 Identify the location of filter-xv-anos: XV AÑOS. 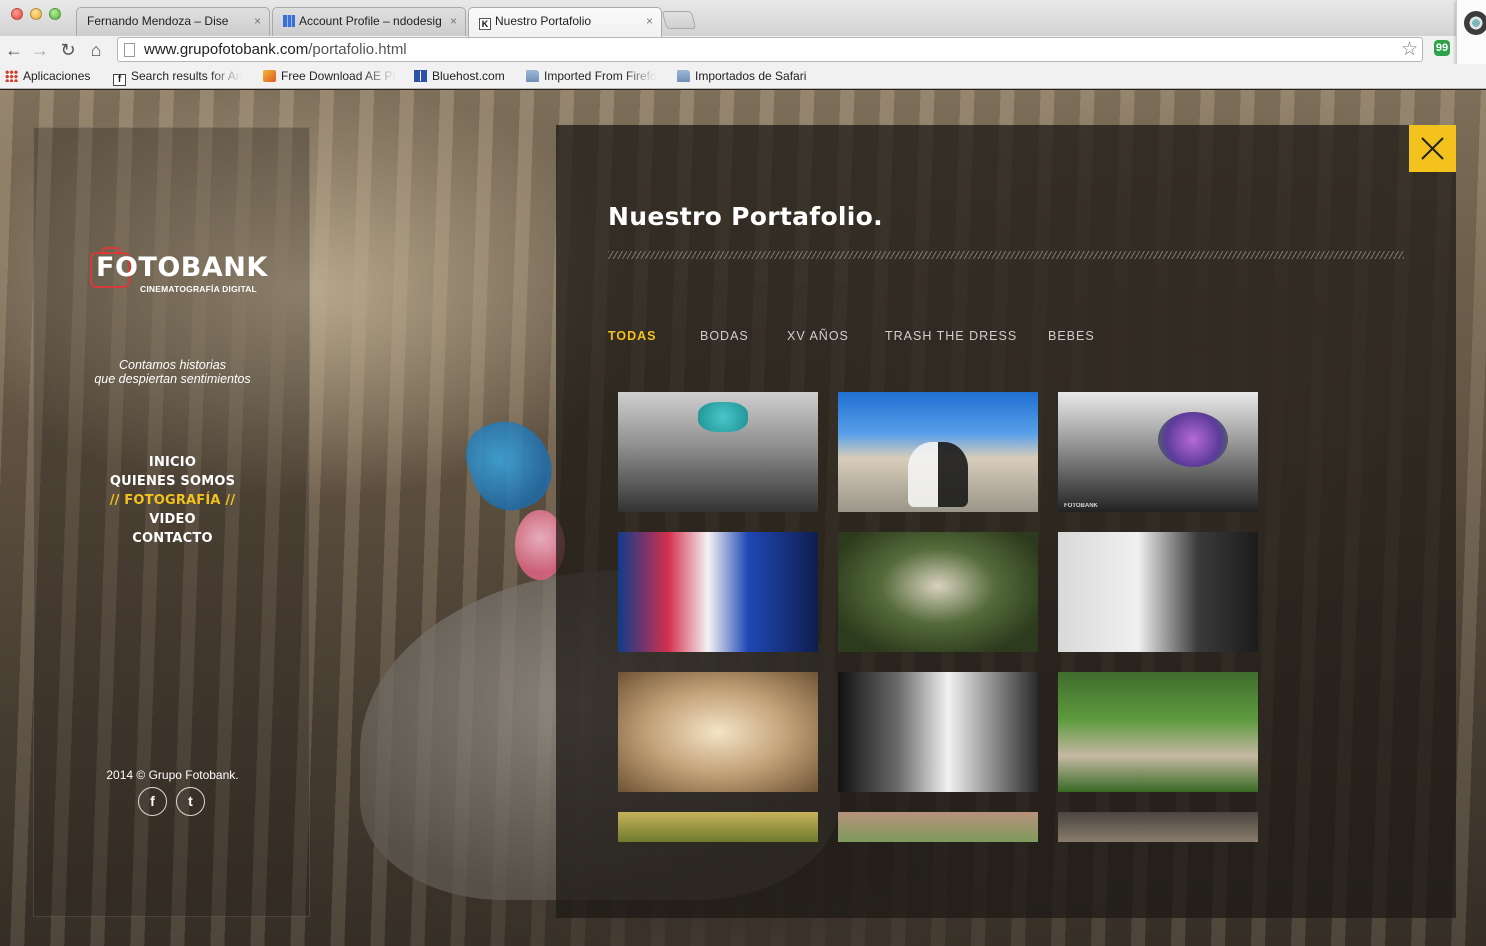
(818, 336).